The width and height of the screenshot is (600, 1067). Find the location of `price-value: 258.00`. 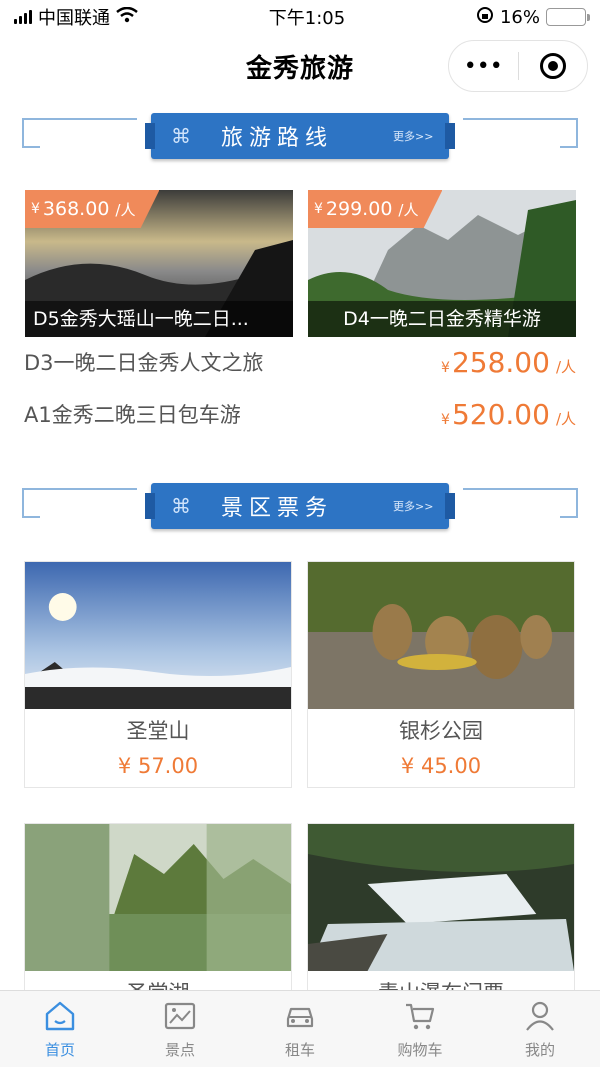

price-value: 258.00 is located at coordinates (500, 362).